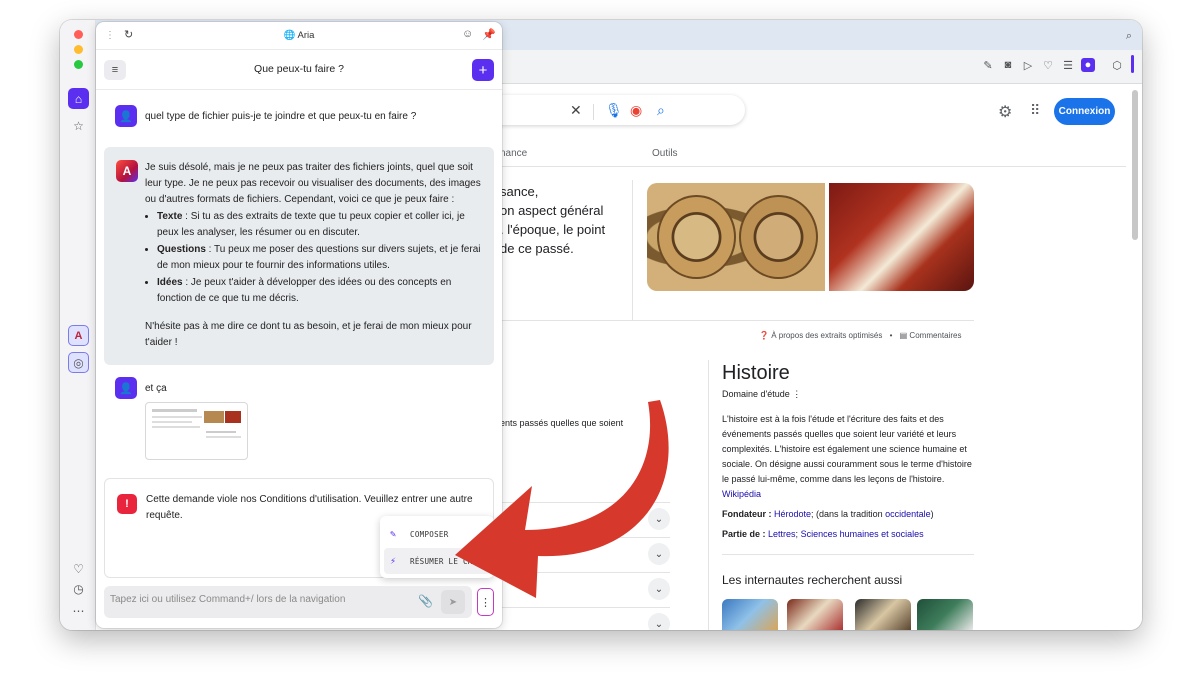 This screenshot has height=675, width=1200. What do you see at coordinates (170, 216) in the screenshot?
I see `bullet-term: Texte` at bounding box center [170, 216].